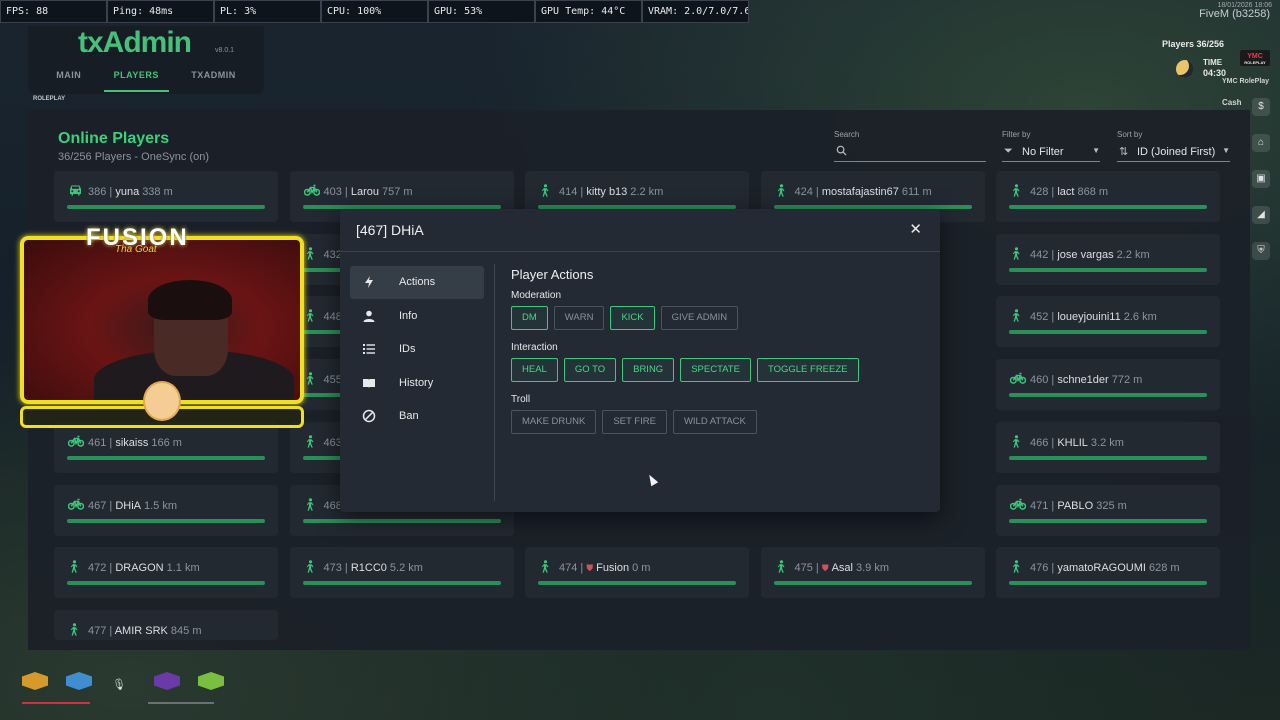 This screenshot has height=720, width=1280. What do you see at coordinates (390, 230) in the screenshot?
I see `modal-title: [467] DHiA` at bounding box center [390, 230].